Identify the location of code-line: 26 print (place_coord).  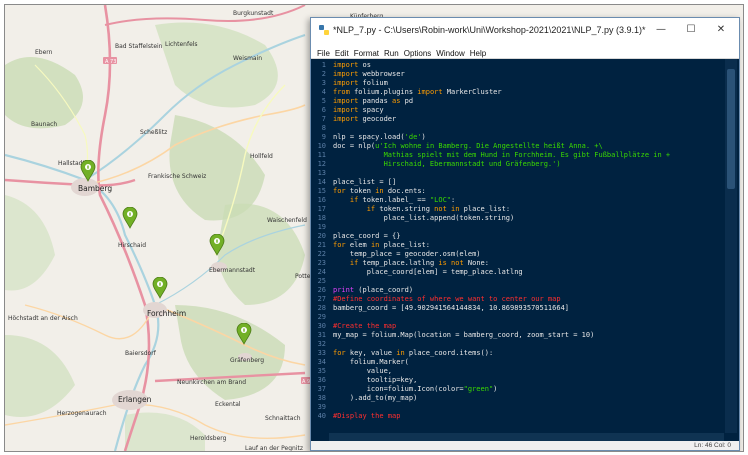
(525, 290).